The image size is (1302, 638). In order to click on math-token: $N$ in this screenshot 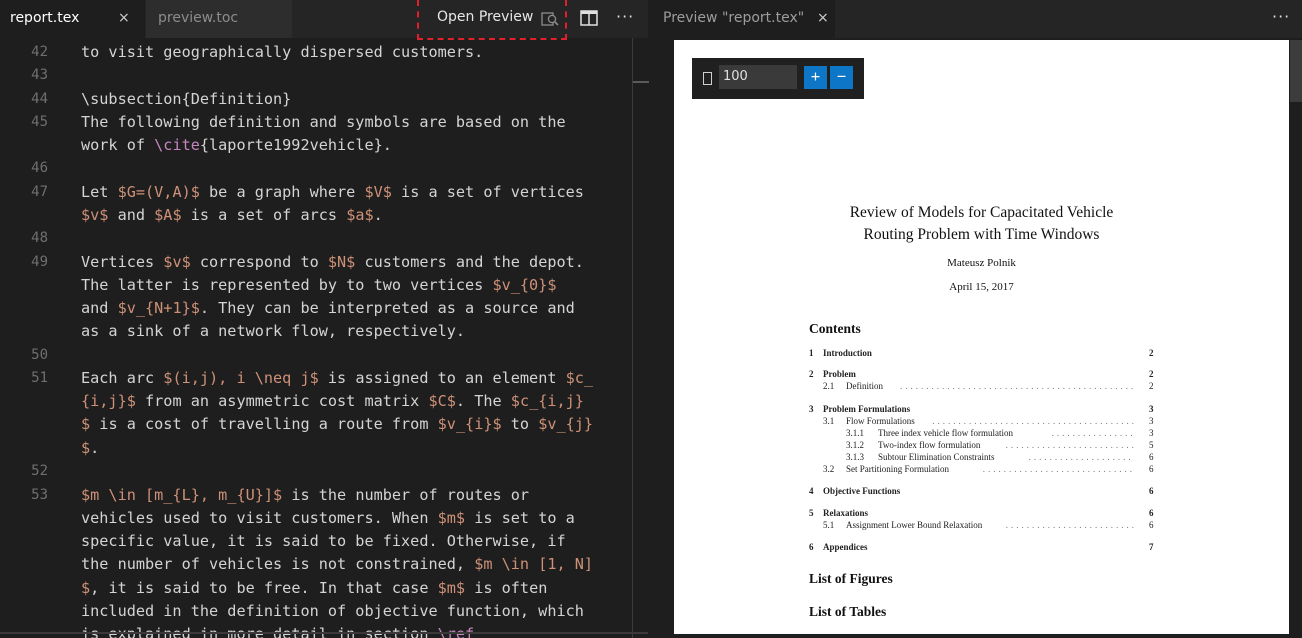, I will do `click(341, 262)`.